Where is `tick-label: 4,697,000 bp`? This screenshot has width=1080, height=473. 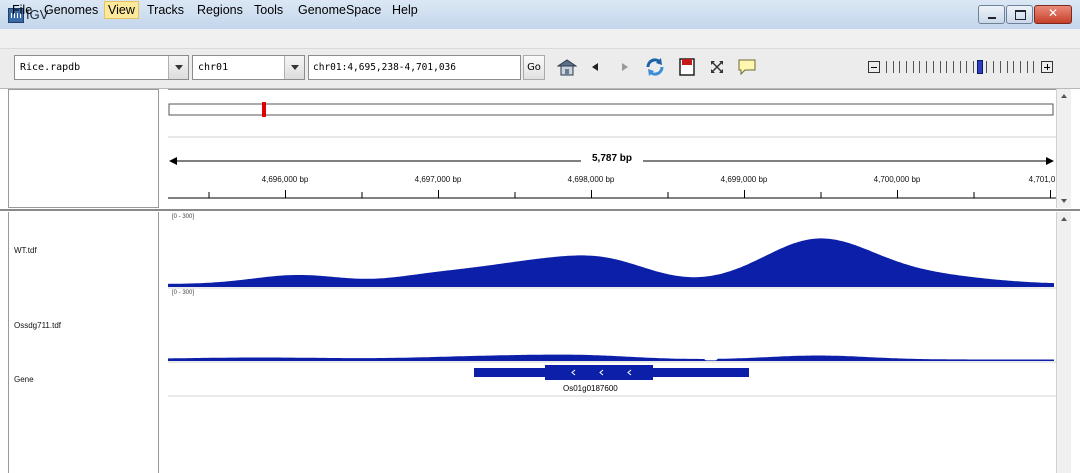
tick-label: 4,697,000 bp is located at coordinates (438, 179).